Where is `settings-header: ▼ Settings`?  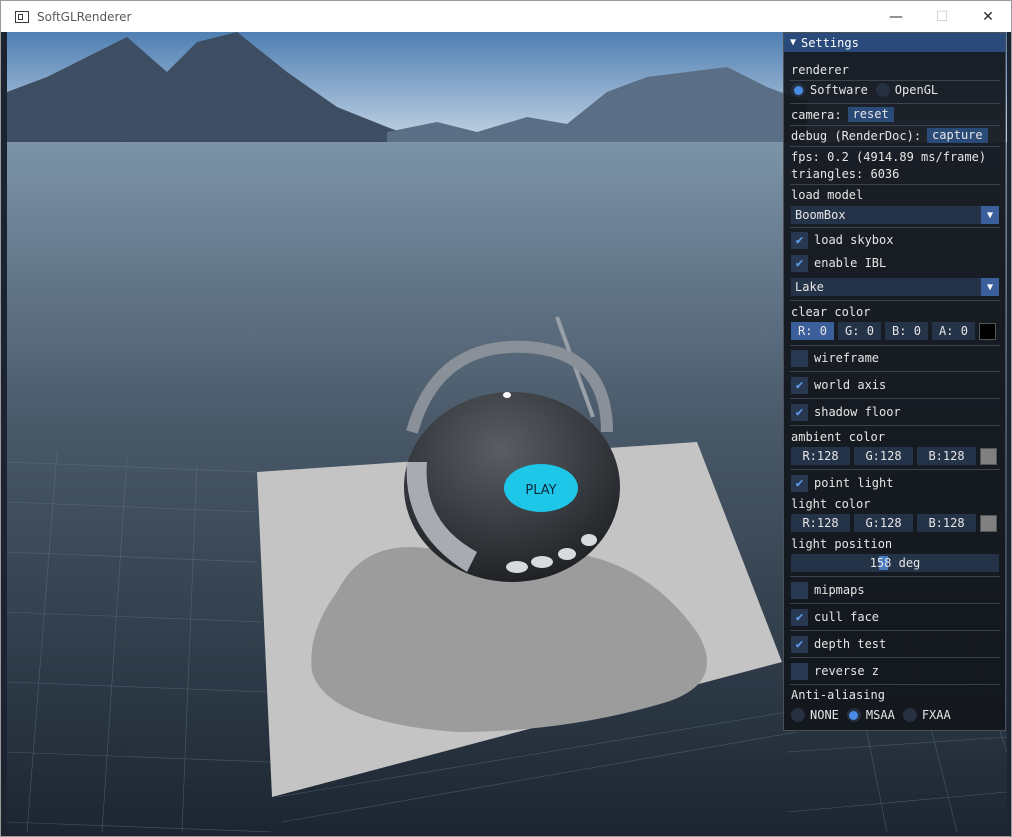
settings-header: ▼ Settings is located at coordinates (894, 42).